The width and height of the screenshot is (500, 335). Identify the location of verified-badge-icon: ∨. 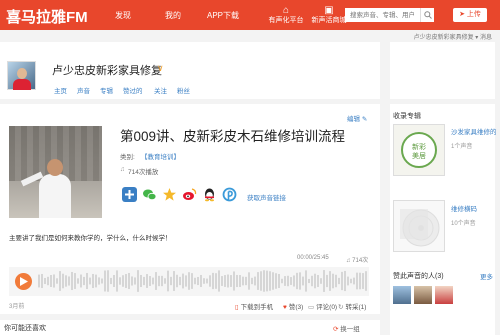
(160, 68).